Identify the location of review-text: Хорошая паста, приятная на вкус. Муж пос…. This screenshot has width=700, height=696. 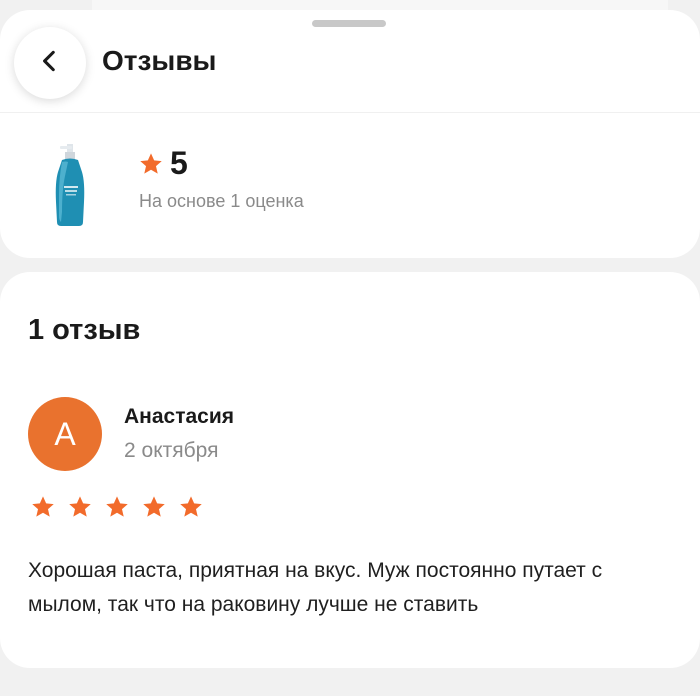
(315, 587).